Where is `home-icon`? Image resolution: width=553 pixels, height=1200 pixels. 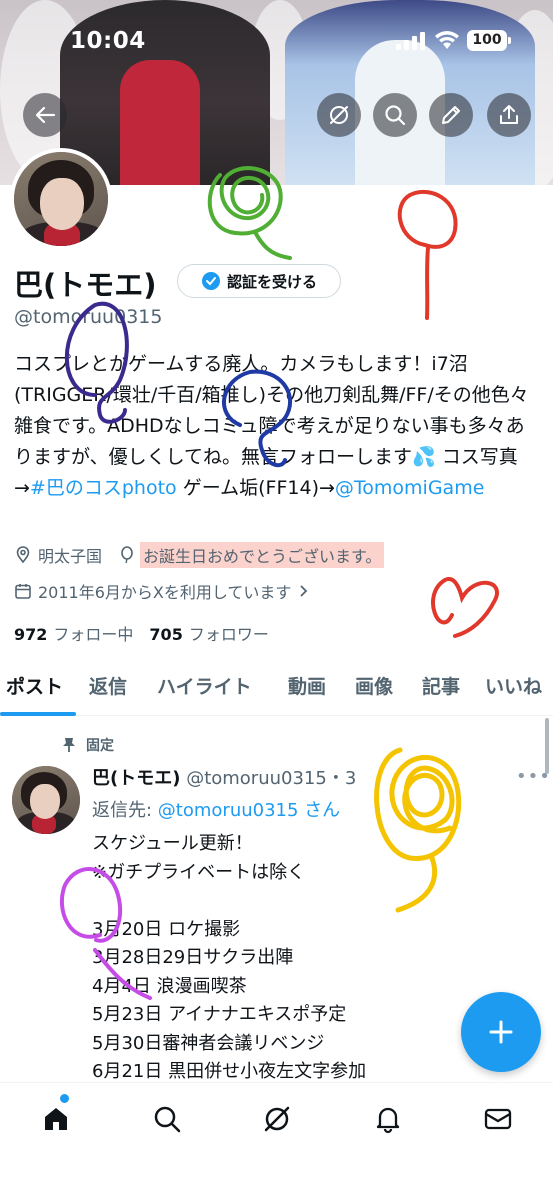
home-icon is located at coordinates (56, 1119).